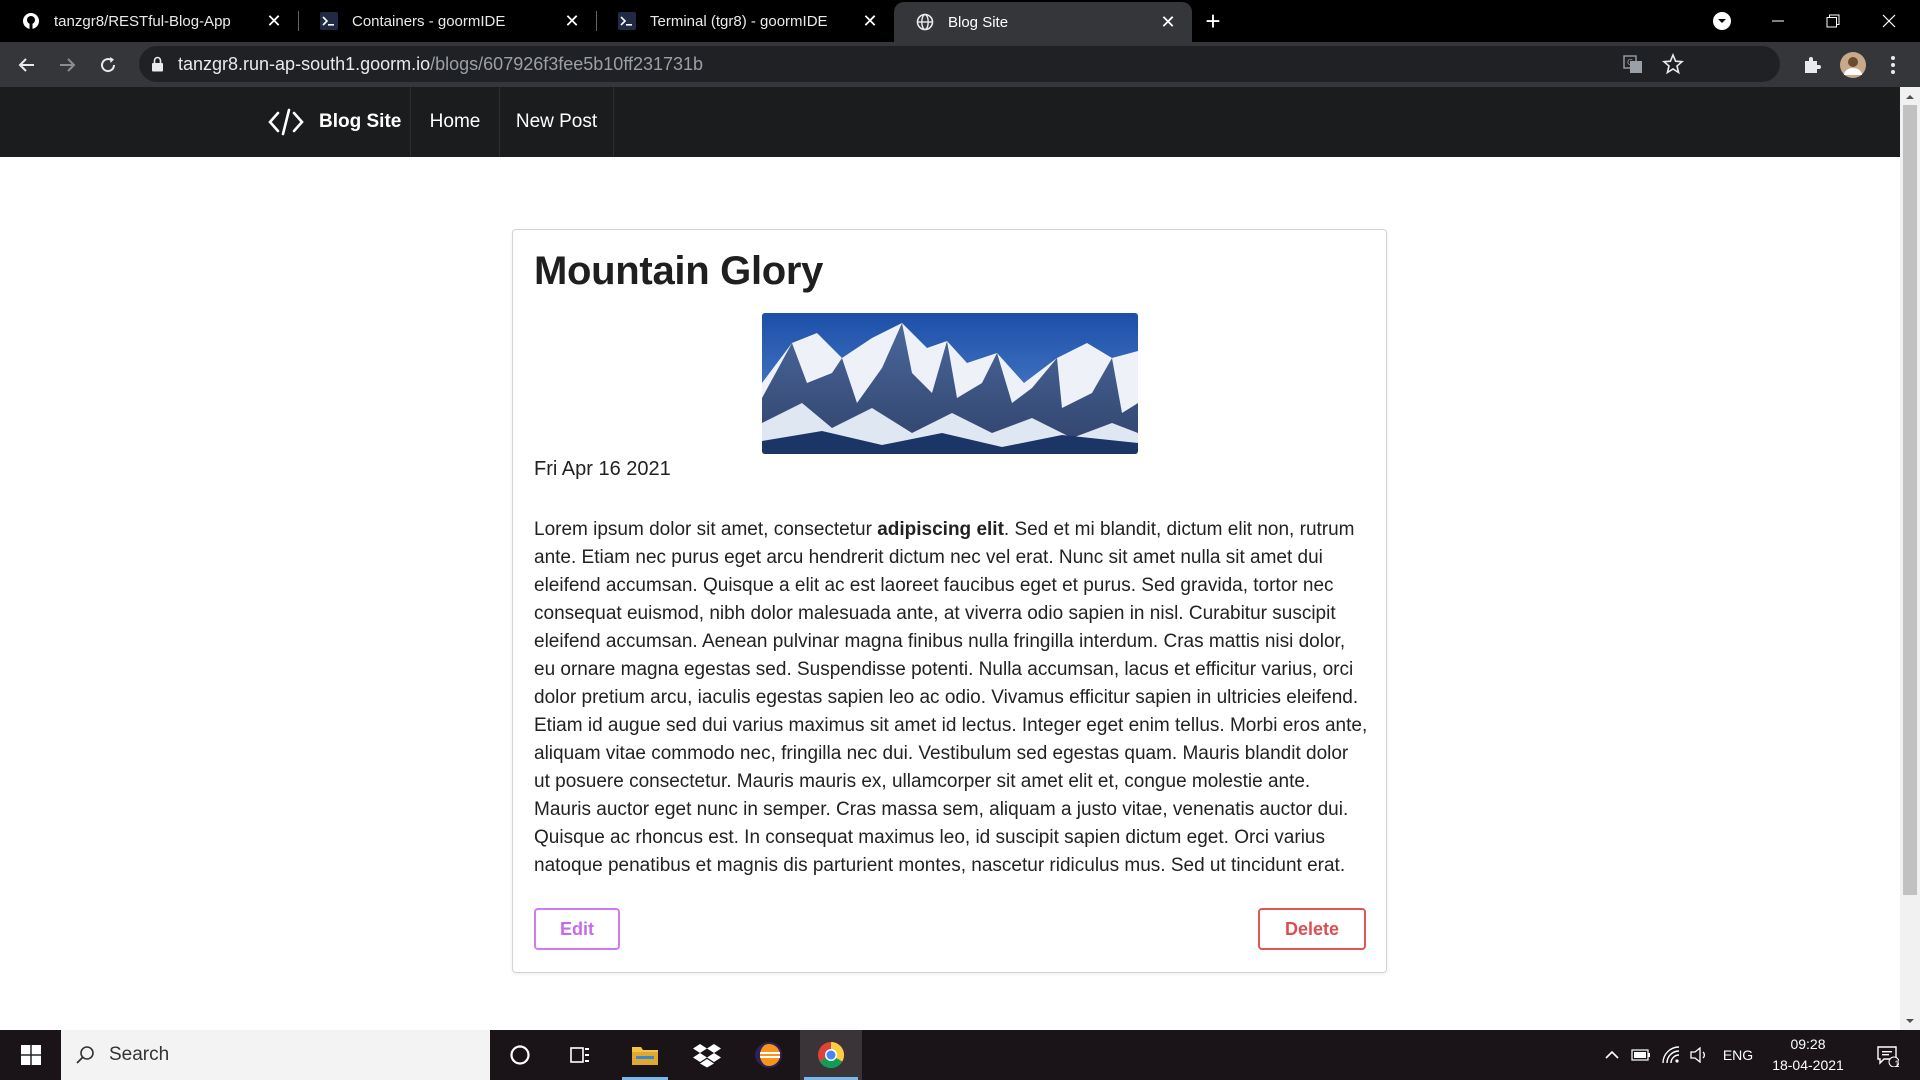  What do you see at coordinates (1808, 1055) in the screenshot?
I see `taskbar-clock: 09:28 18-04-2021` at bounding box center [1808, 1055].